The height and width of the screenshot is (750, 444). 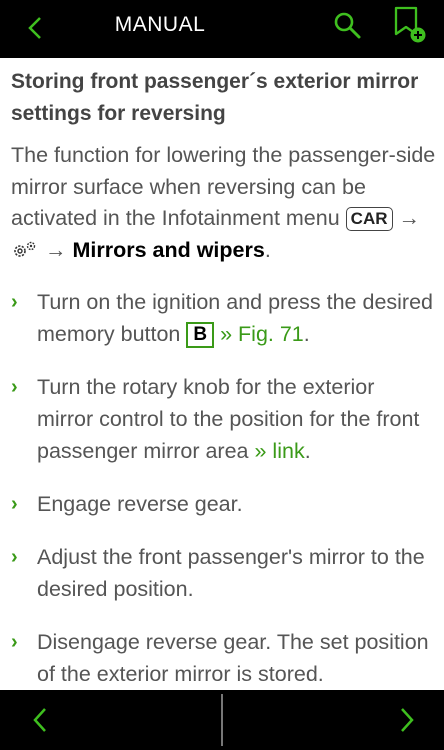 What do you see at coordinates (262, 334) in the screenshot?
I see `figure-link: » Fig. 71` at bounding box center [262, 334].